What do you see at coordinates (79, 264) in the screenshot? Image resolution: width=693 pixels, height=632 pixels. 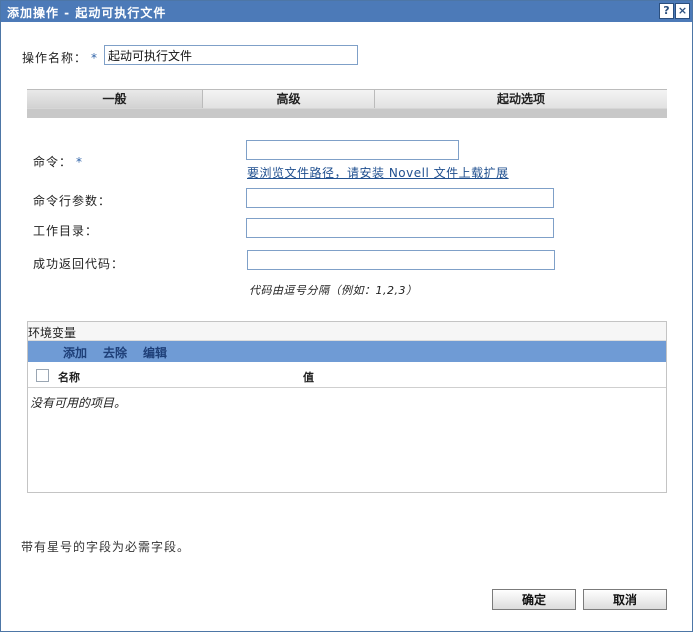 I see `success-codes-label: 成功返回代码：` at bounding box center [79, 264].